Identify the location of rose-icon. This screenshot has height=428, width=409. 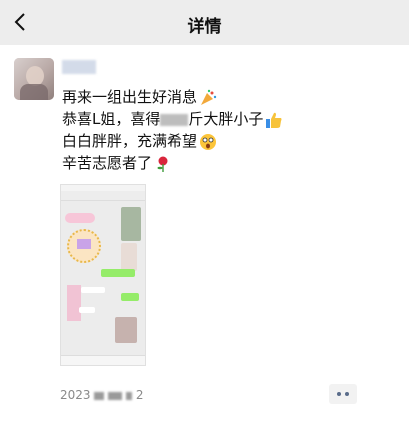
(162, 164).